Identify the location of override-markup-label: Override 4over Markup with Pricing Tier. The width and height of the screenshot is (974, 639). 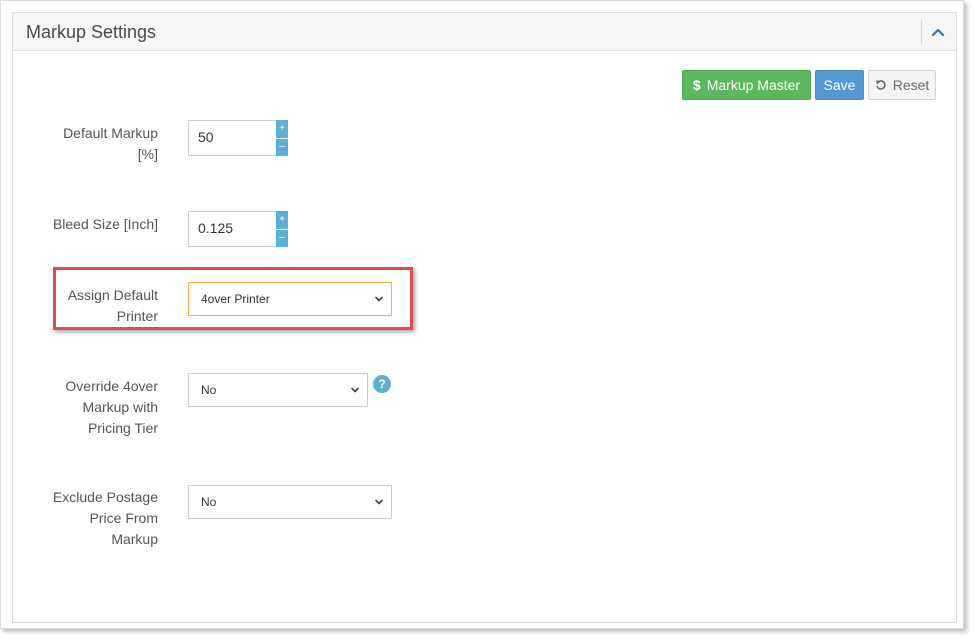
(111, 407).